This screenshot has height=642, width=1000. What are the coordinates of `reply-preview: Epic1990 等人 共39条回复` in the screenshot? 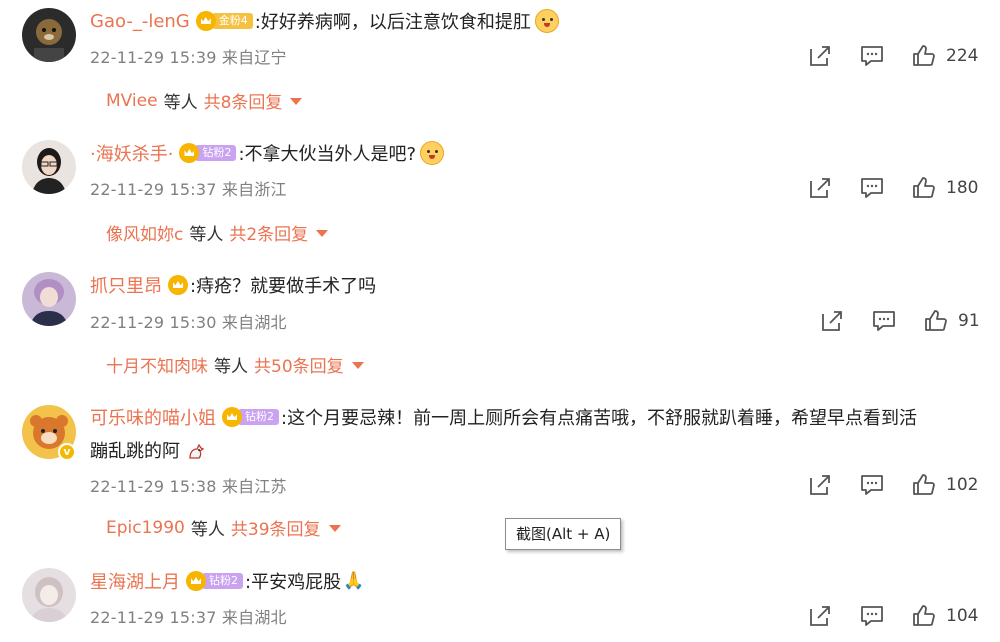 It's located at (223, 527).